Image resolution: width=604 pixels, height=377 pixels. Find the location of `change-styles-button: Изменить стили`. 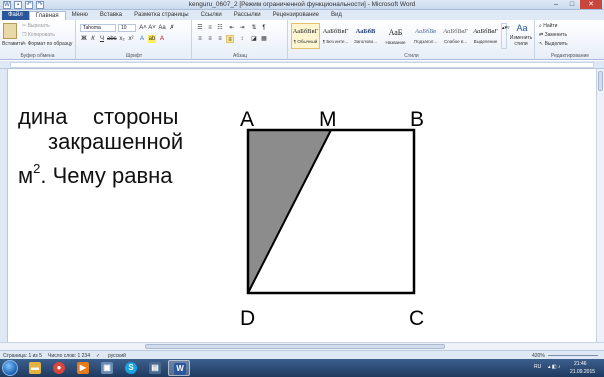

change-styles-button: Изменить стили is located at coordinates (521, 41).